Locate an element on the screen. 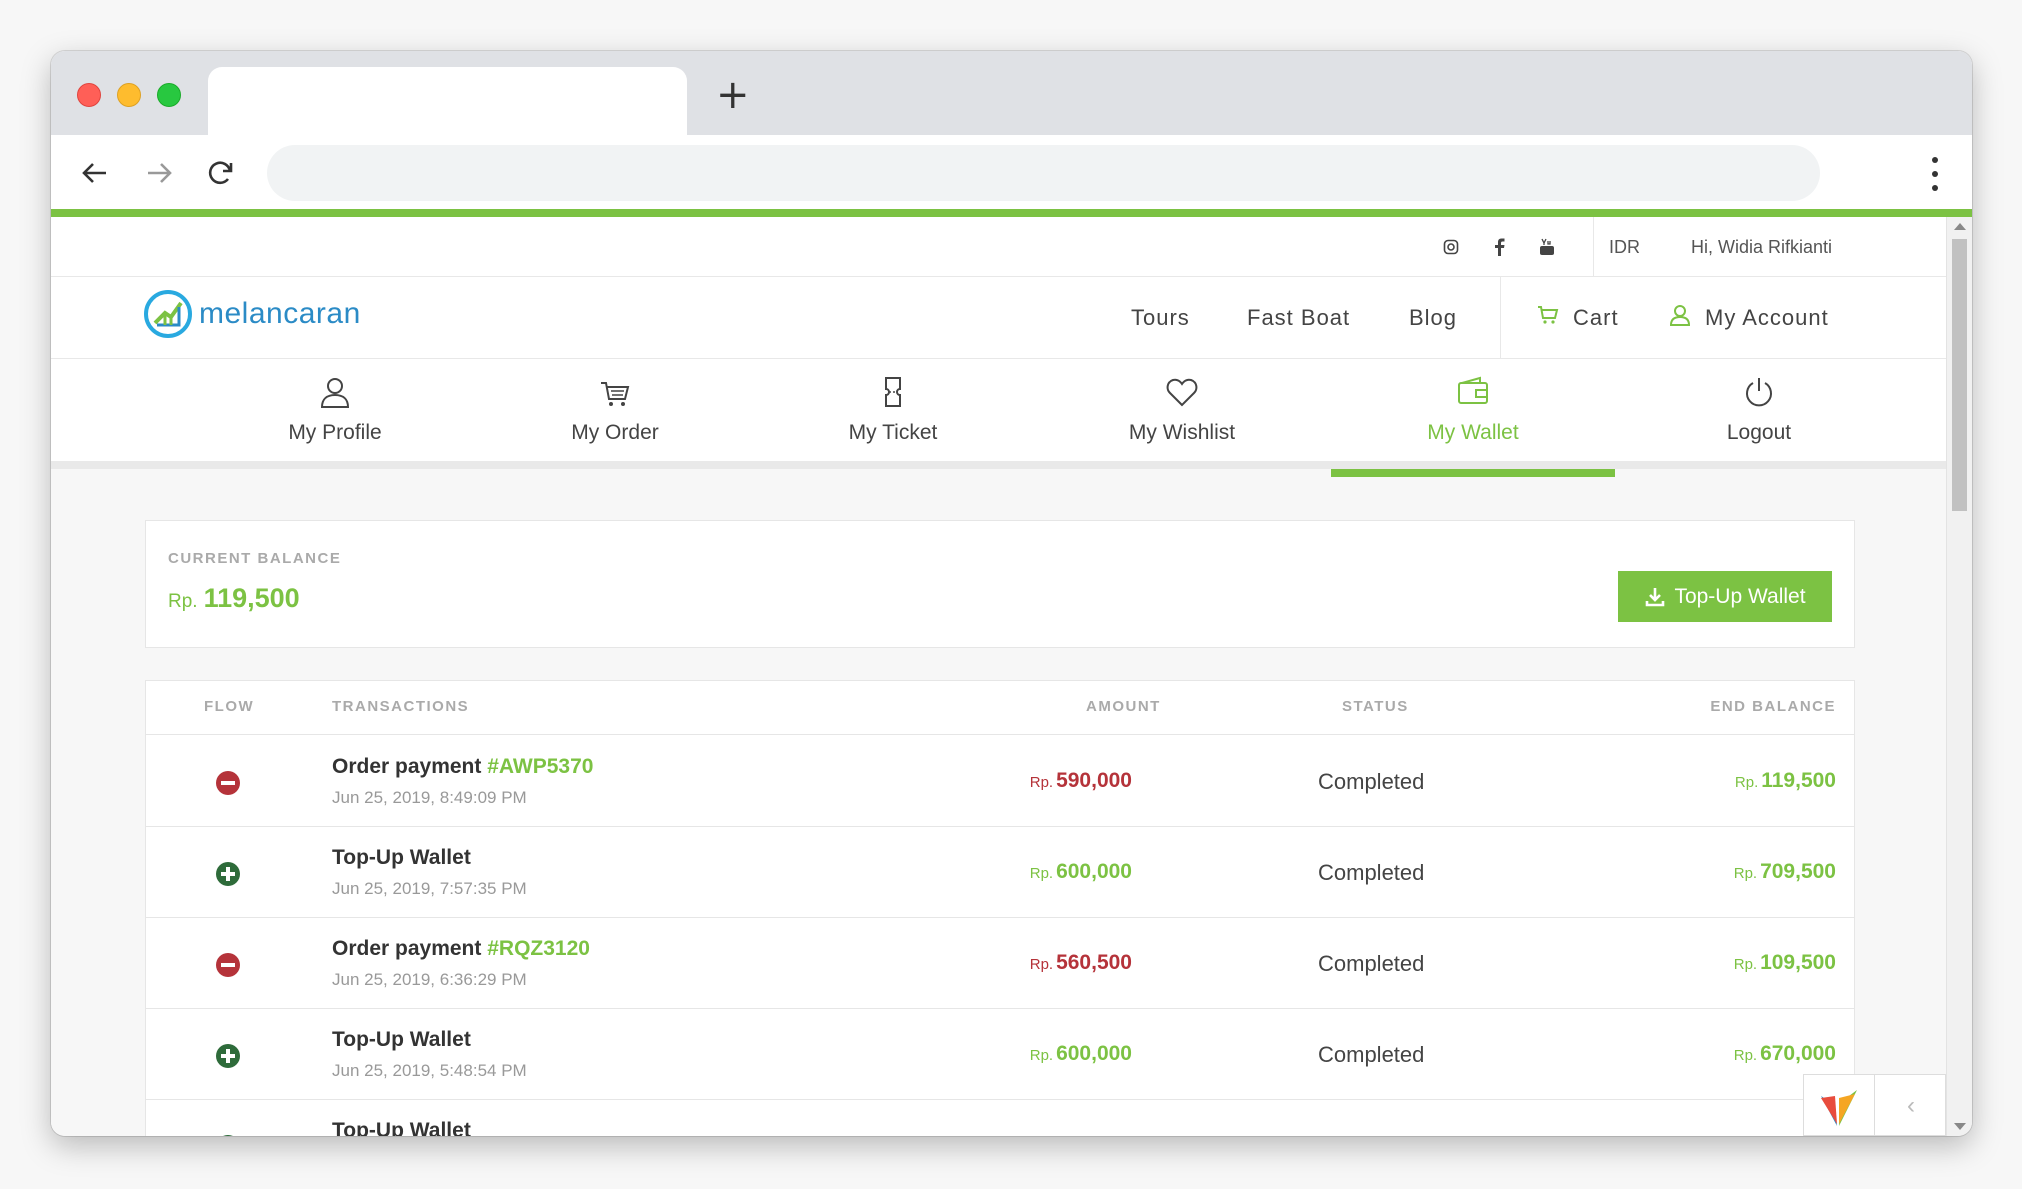  scroll-up-icon is located at coordinates (1960, 226).